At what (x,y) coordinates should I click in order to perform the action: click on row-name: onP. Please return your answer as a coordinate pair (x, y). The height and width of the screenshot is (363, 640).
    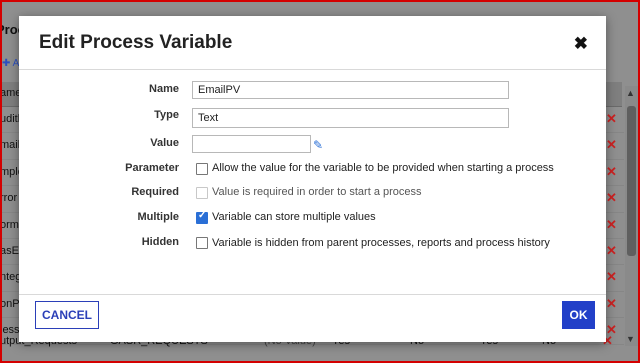
    Looking at the image, I should click on (10, 303).